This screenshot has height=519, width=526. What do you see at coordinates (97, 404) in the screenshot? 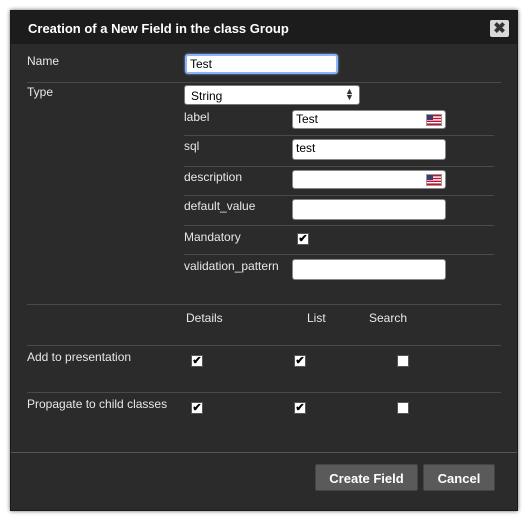
I see `propagate-label: Propagate to child classes` at bounding box center [97, 404].